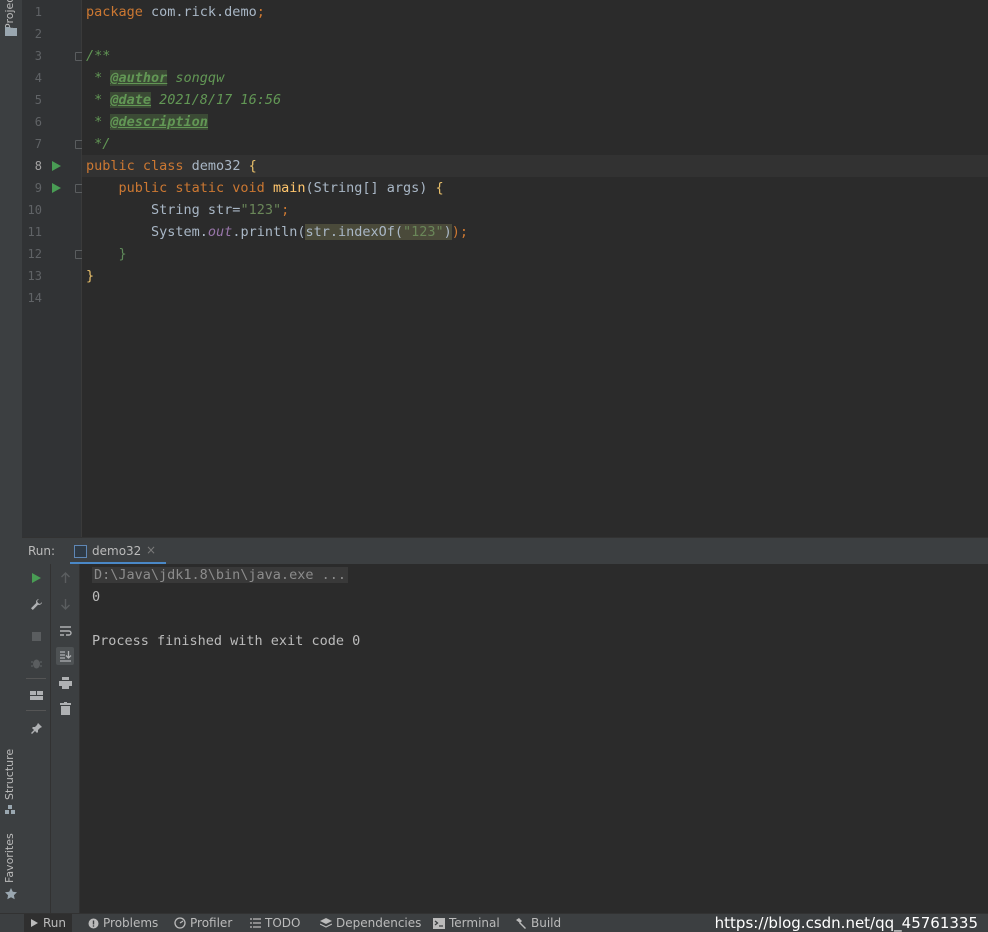 The height and width of the screenshot is (932, 988). I want to click on printer-icon, so click(65, 683).